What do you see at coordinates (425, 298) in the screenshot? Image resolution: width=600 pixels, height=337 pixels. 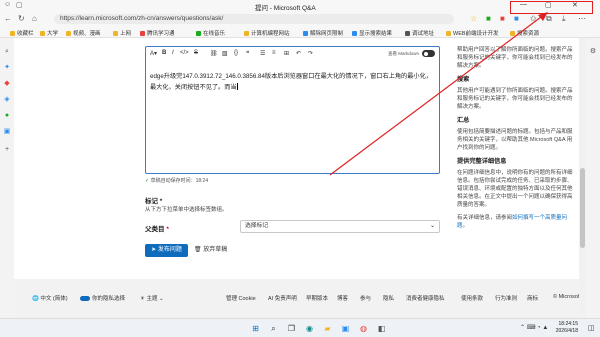 I see `footer-link: 消费者健康隐私` at bounding box center [425, 298].